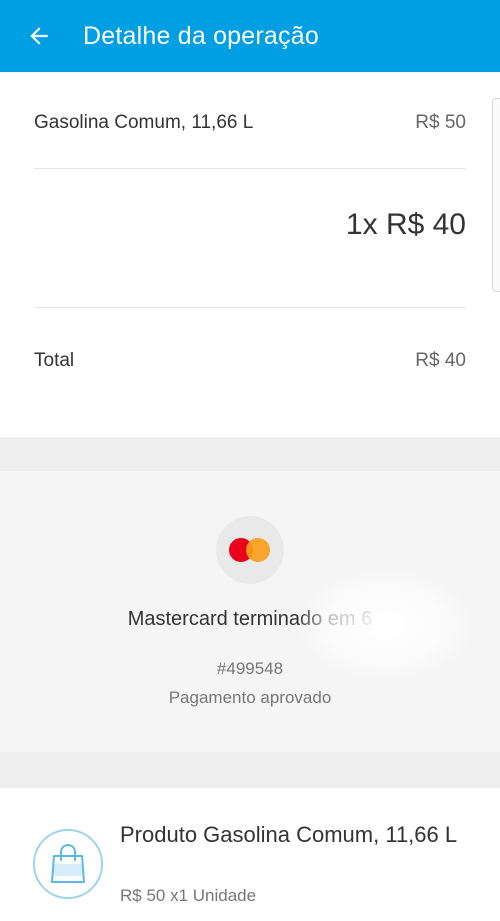 Image resolution: width=500 pixels, height=921 pixels. Describe the element at coordinates (289, 834) in the screenshot. I see `product-name: Produto Gasolina Comum, 11,66 L` at that location.